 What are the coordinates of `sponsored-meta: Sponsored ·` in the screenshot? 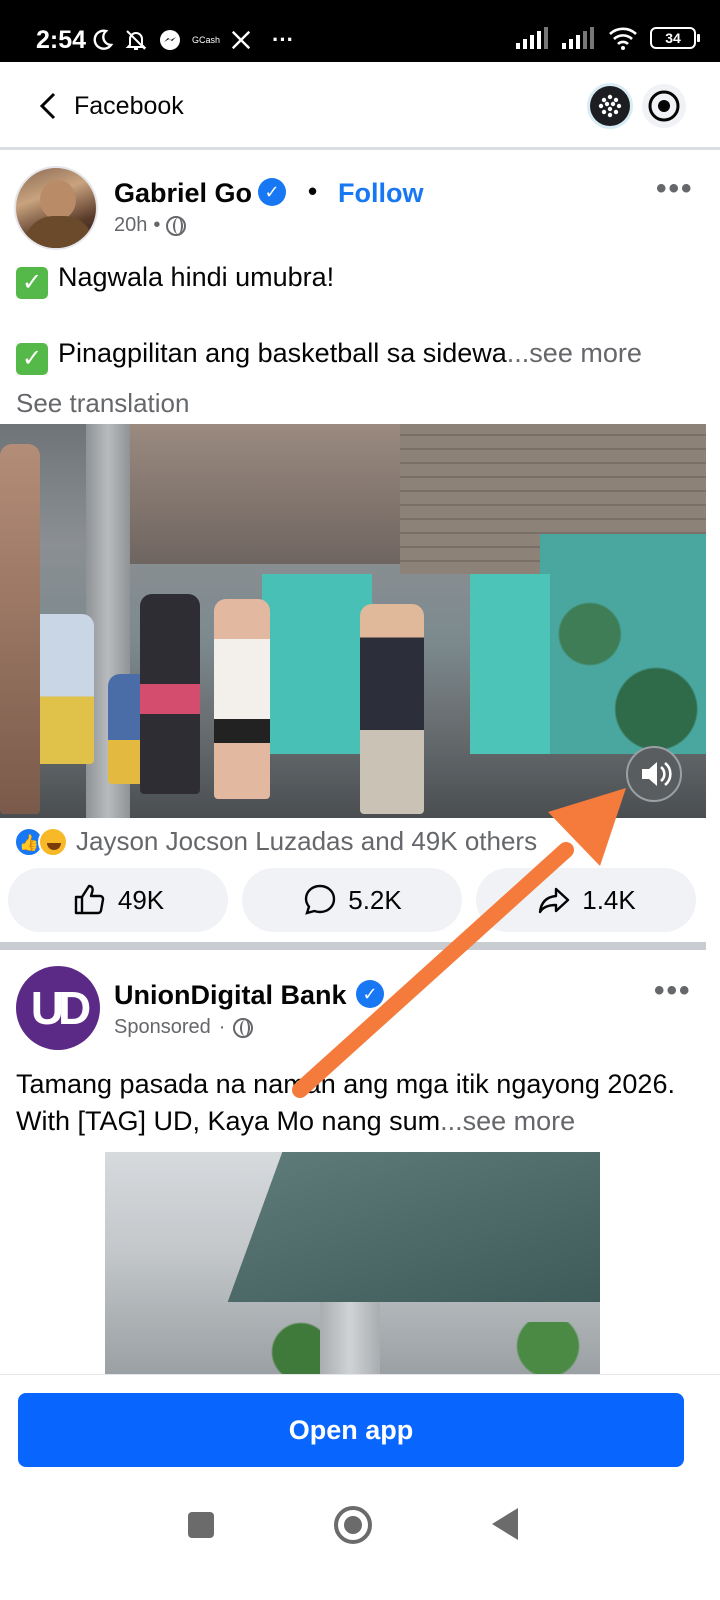 It's located at (184, 1027).